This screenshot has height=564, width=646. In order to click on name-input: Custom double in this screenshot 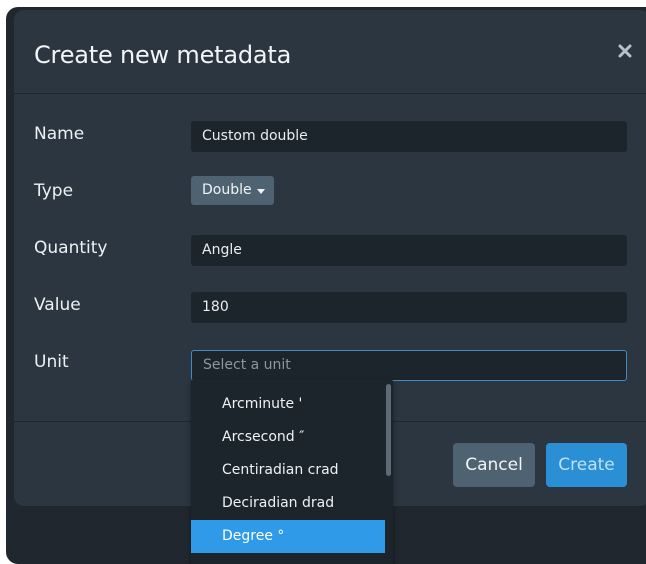, I will do `click(409, 136)`.